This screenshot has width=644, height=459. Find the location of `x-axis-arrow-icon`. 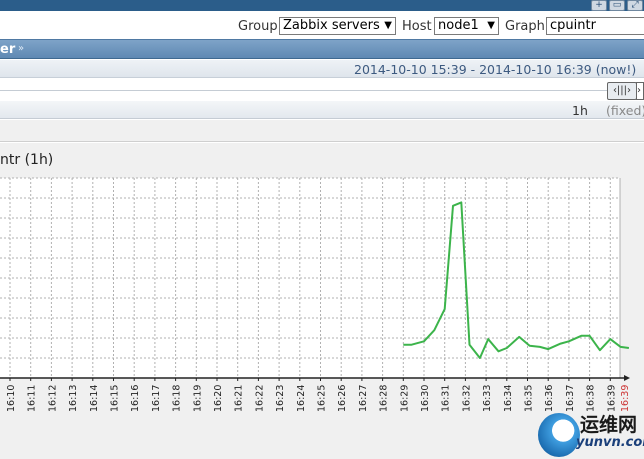

x-axis-arrow-icon is located at coordinates (627, 378).